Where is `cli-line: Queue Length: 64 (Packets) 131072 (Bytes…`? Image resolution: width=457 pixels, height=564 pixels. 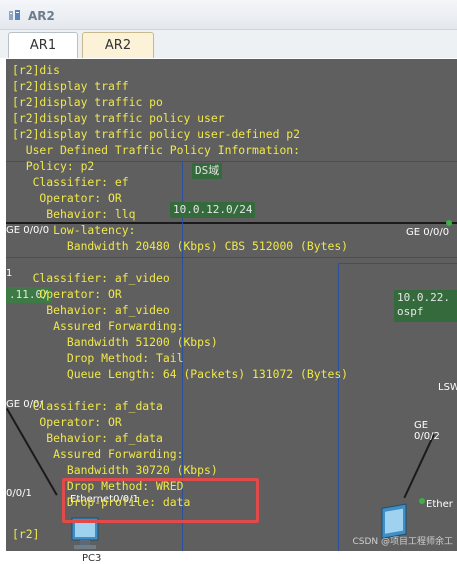 cli-line: Queue Length: 64 (Packets) 131072 (Bytes… is located at coordinates (180, 374).